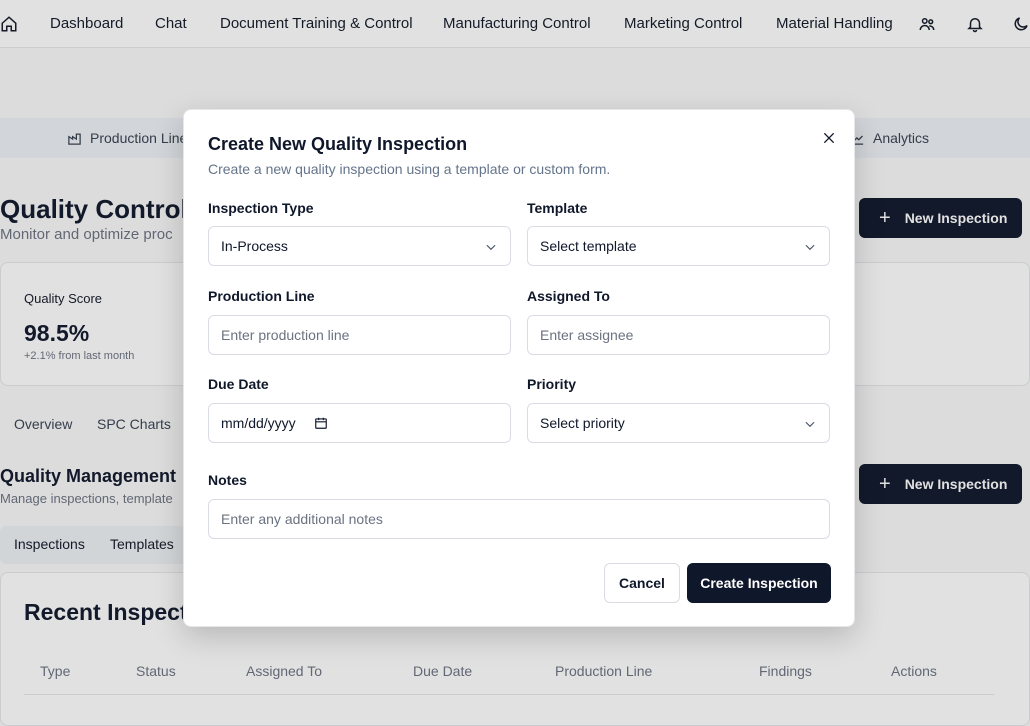 The height and width of the screenshot is (726, 1030). I want to click on template-label: Template, so click(557, 208).